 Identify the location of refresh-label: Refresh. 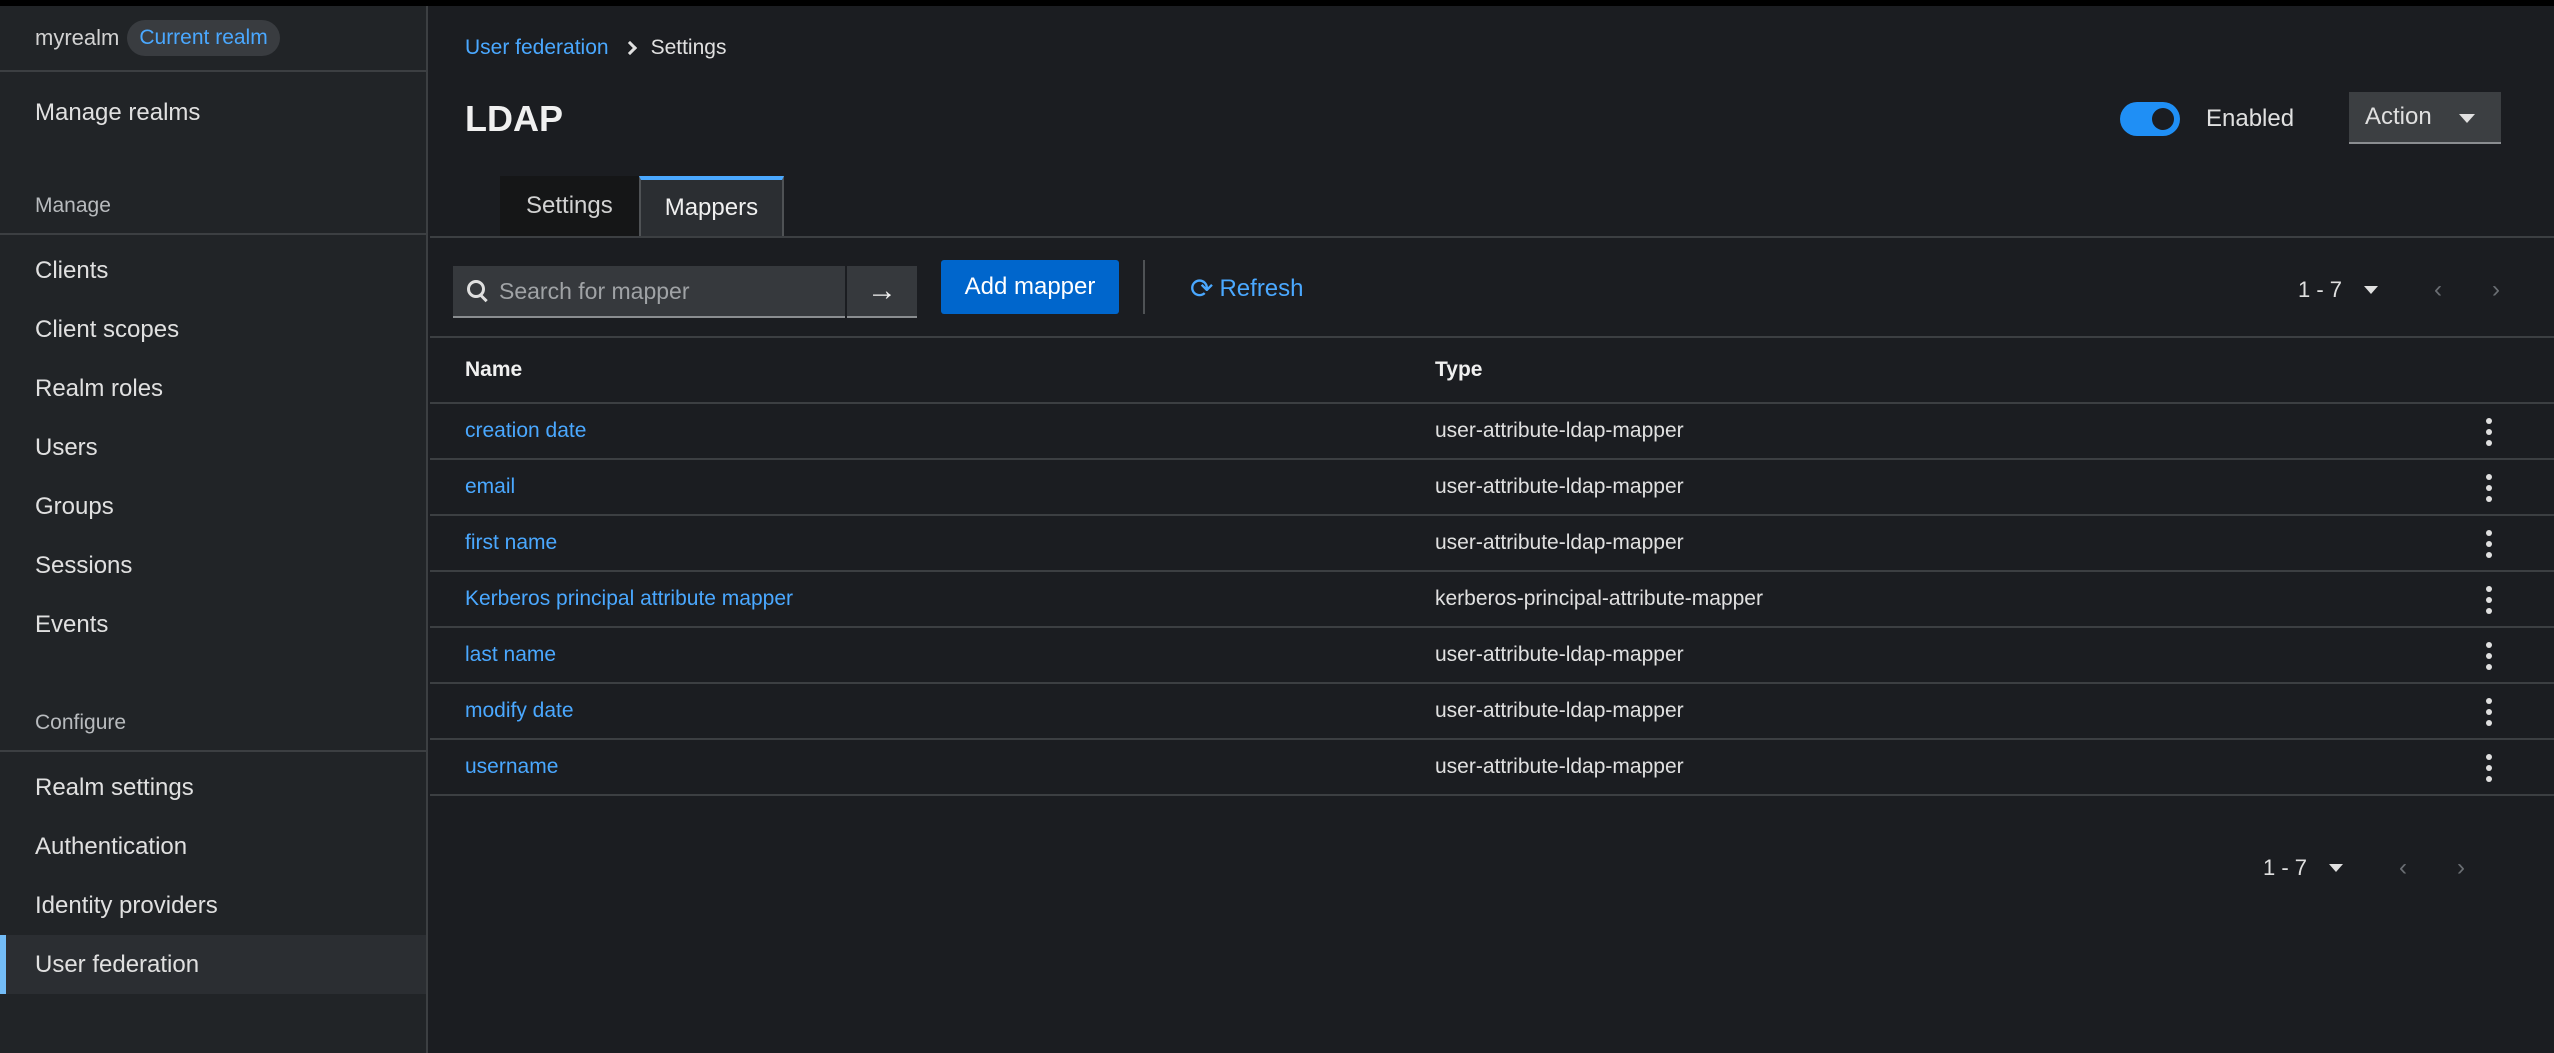
(1261, 288).